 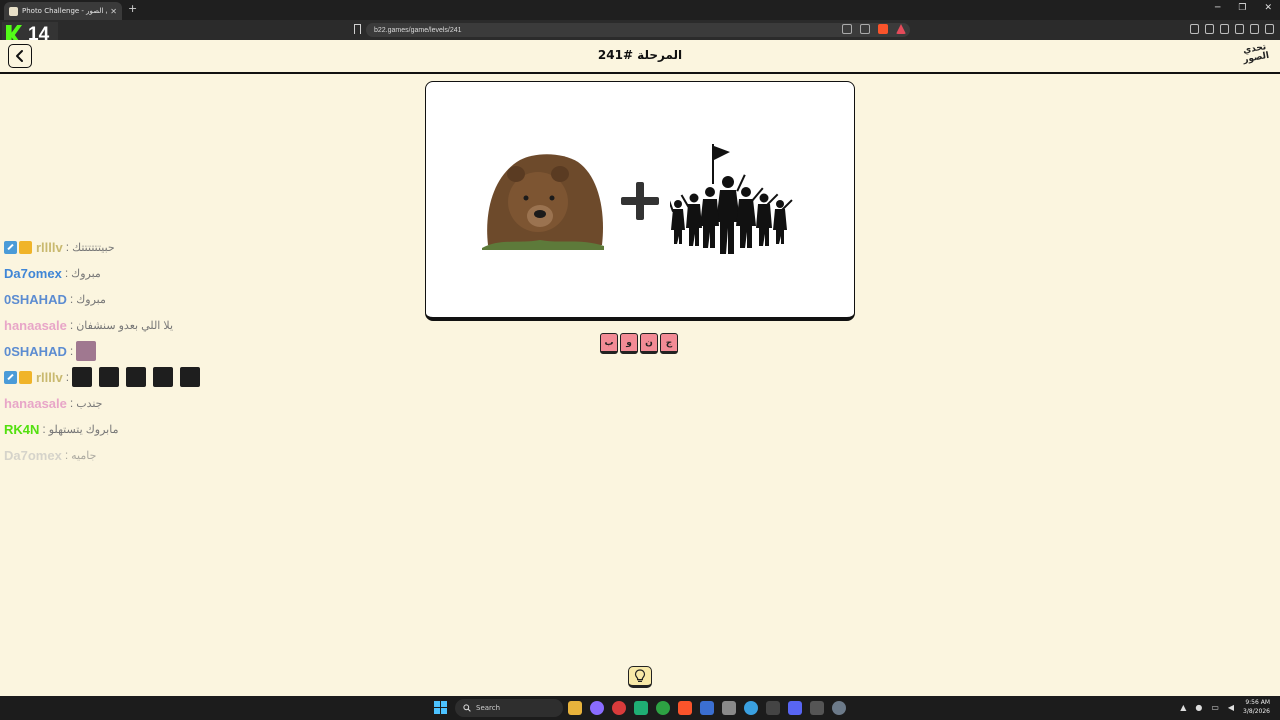 I want to click on sidebar-icon, so click(x=1209, y=29).